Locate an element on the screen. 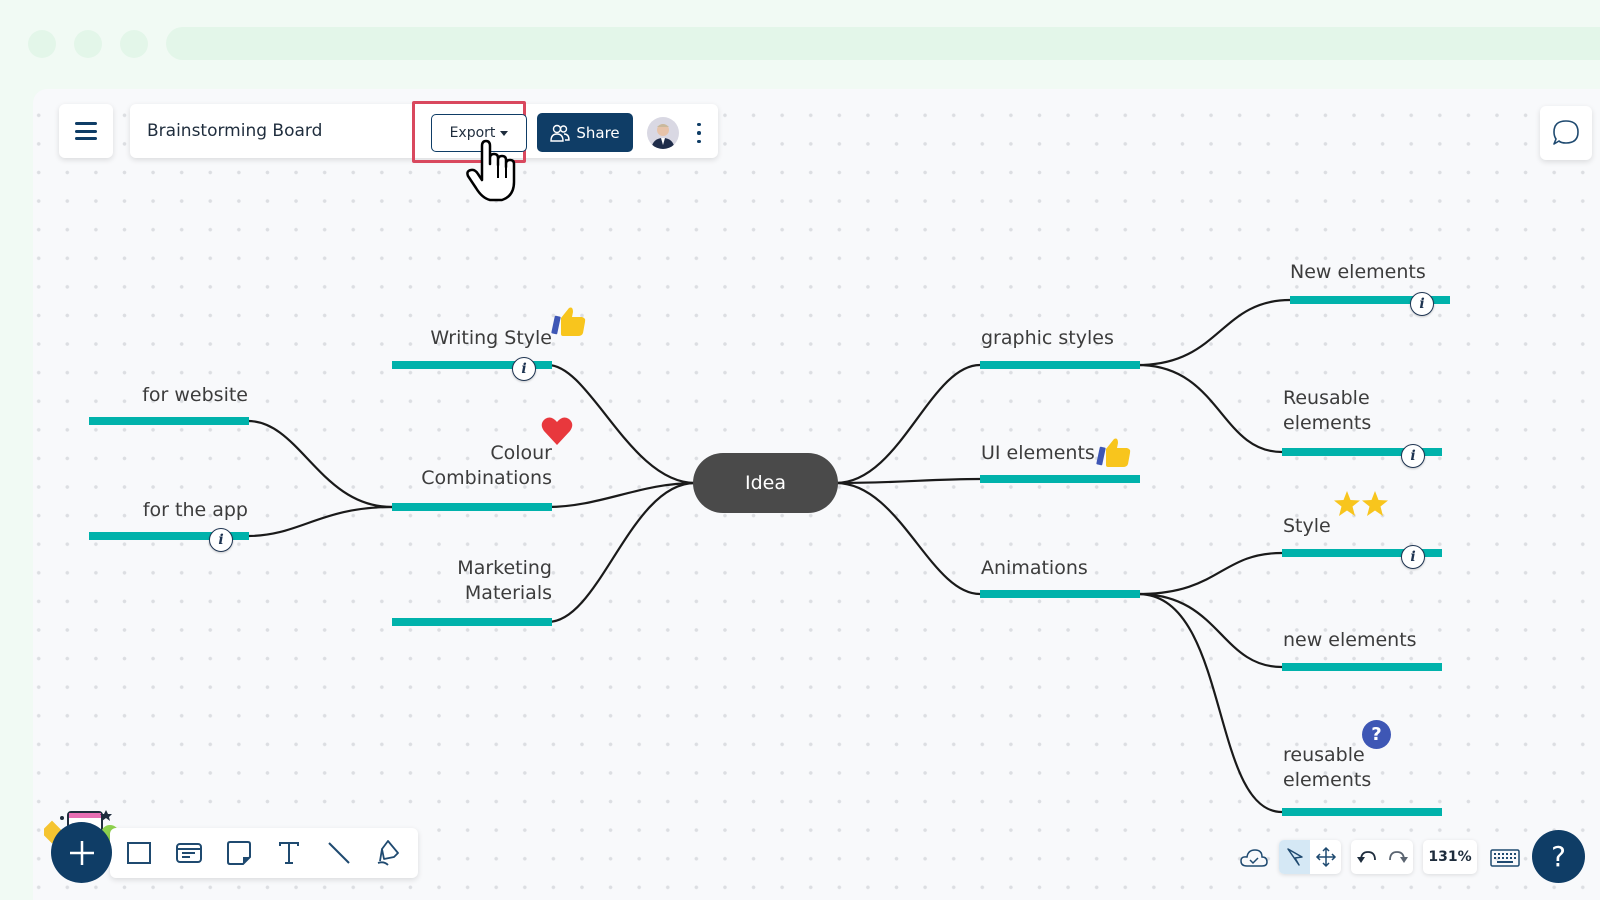  creation-toolbar is located at coordinates (264, 853).